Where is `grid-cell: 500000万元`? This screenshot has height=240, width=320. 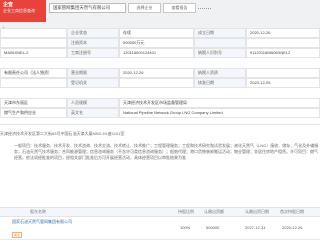
grid-cell: 500000万元 is located at coordinates (156, 43).